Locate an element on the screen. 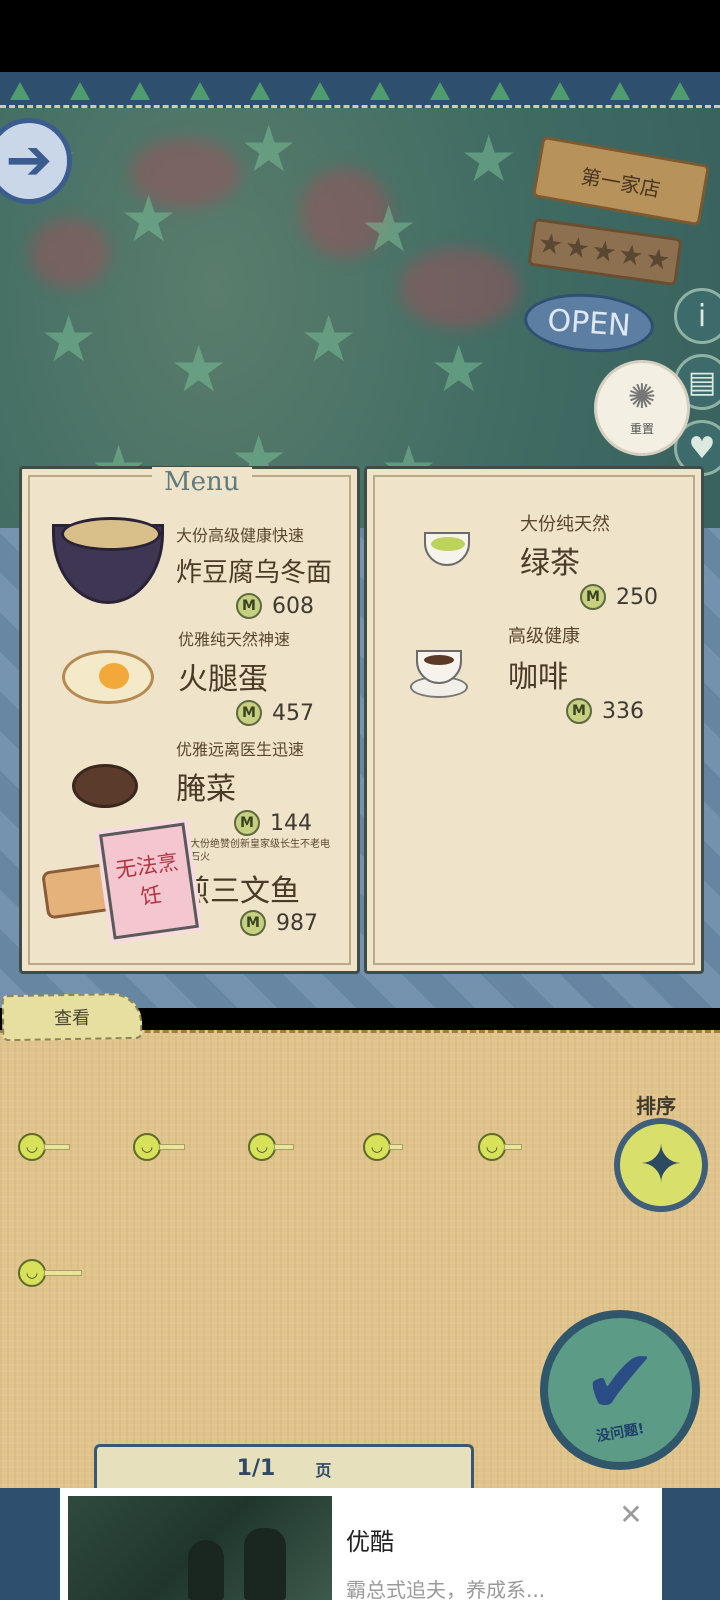 The image size is (720, 1600). menu-item: 优雅纯天然神速 火腿蛋 M 457 is located at coordinates (246, 676).